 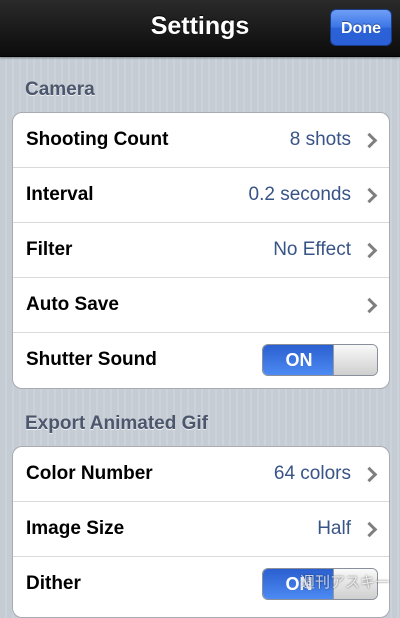 I want to click on row-value: 0.2 seconds, so click(x=299, y=194).